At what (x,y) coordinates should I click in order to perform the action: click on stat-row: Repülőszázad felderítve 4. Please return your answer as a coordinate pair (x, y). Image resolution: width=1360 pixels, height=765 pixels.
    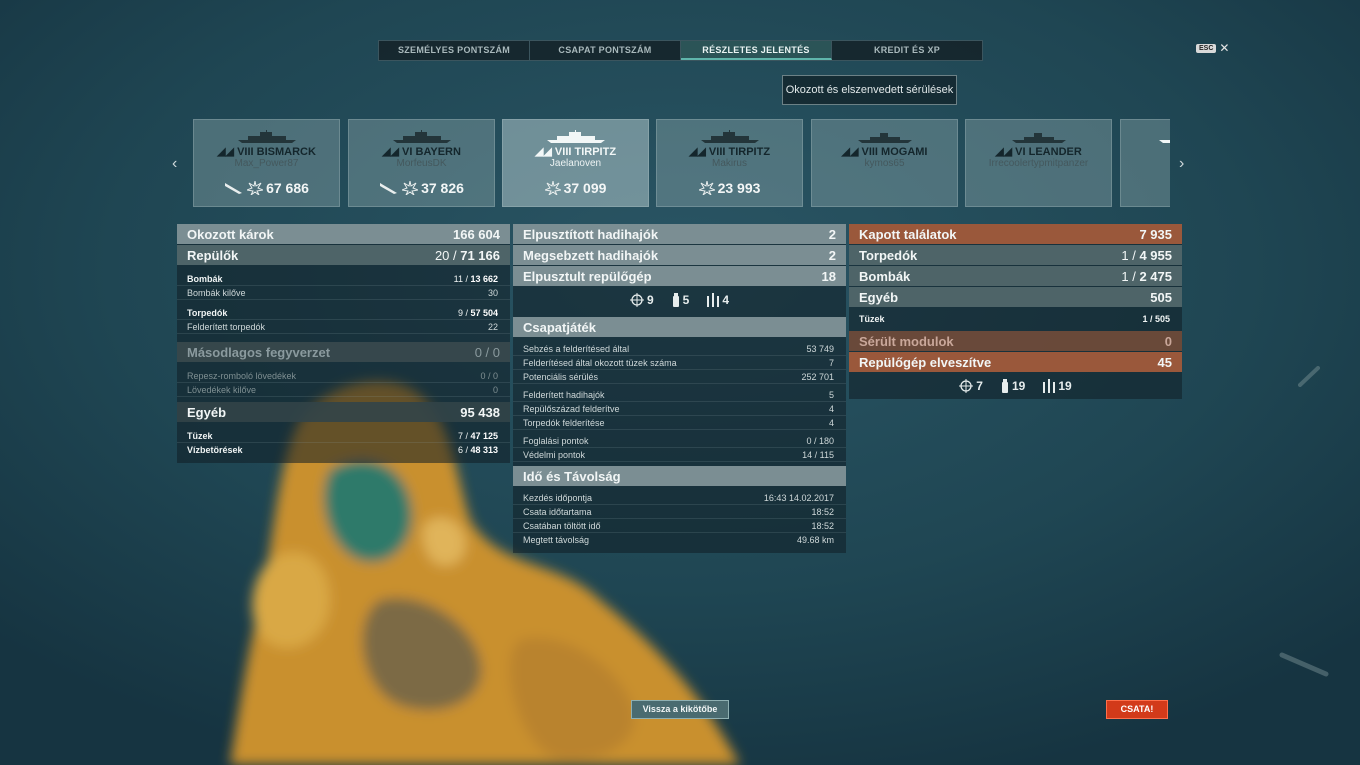
    Looking at the image, I should click on (679, 409).